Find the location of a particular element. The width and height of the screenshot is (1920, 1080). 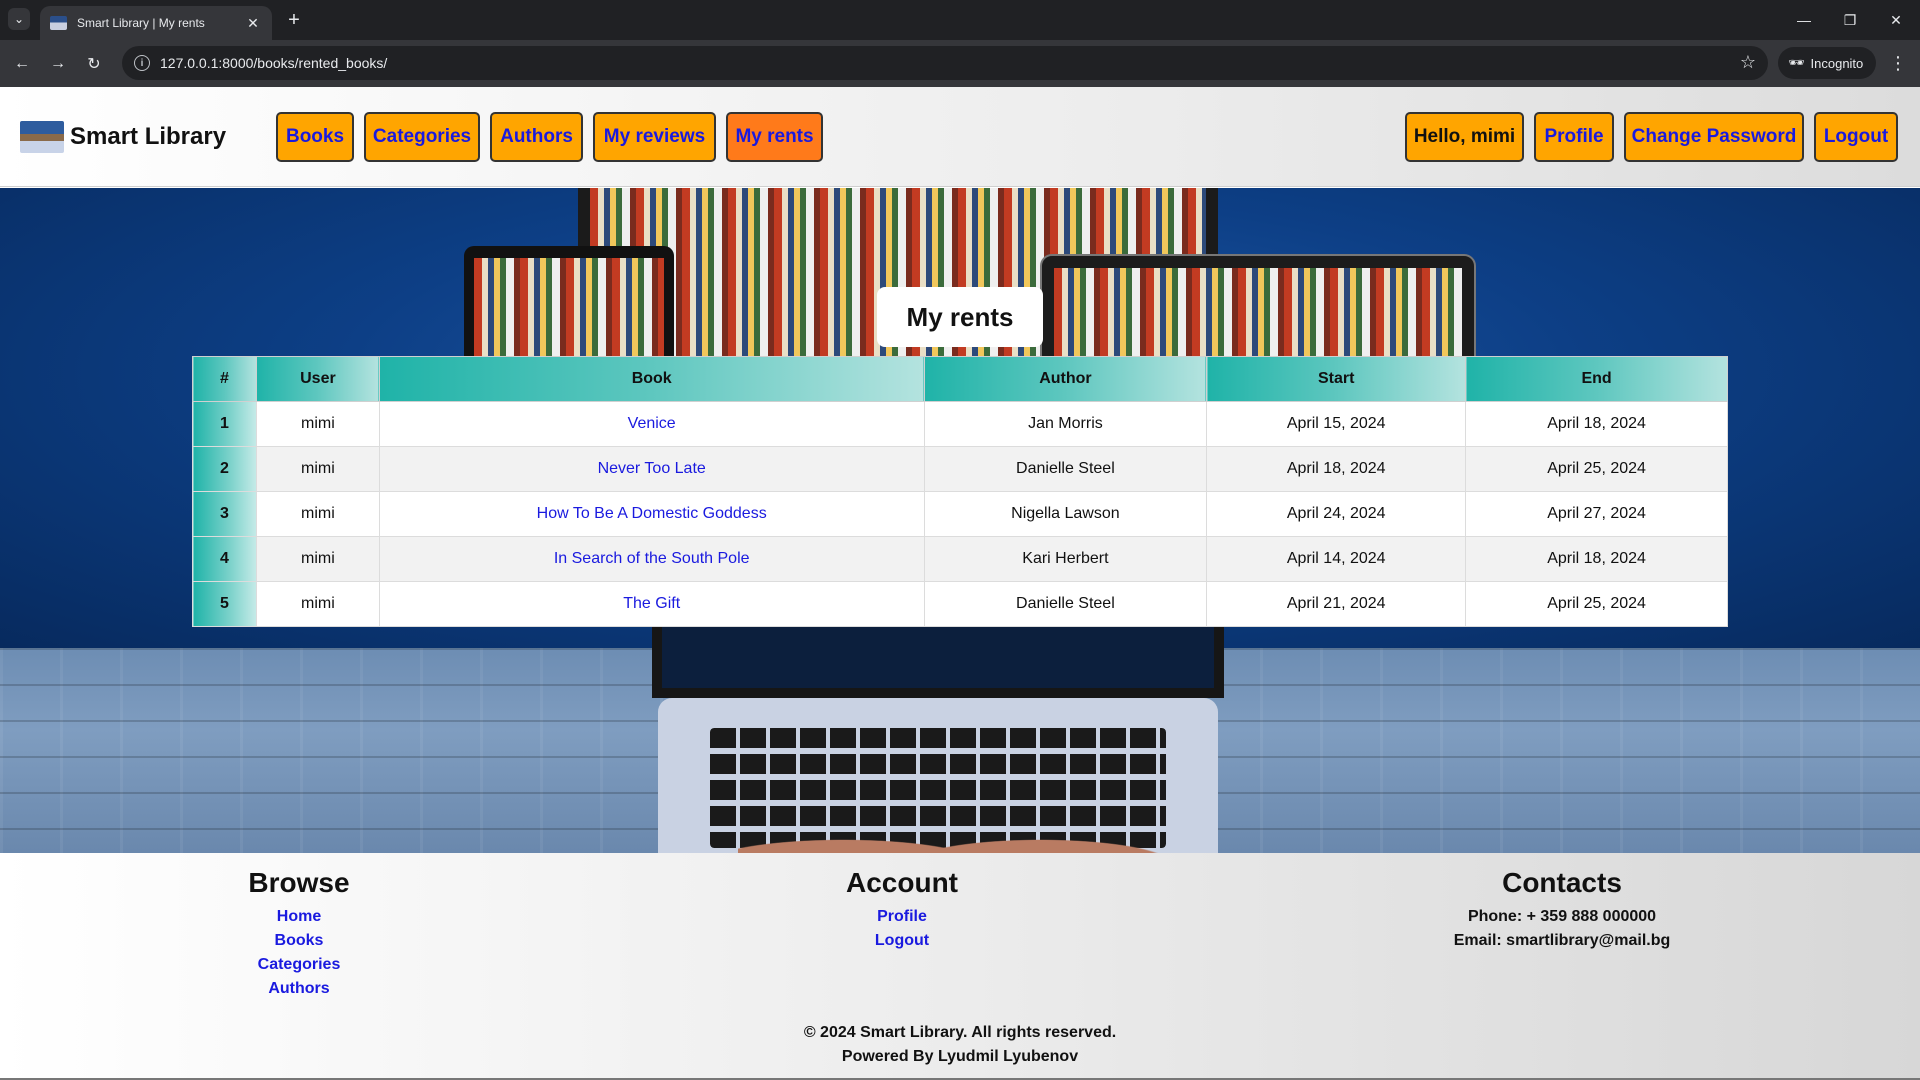

footer-email: Email: smartlibrary@mail.bg is located at coordinates (1562, 940).